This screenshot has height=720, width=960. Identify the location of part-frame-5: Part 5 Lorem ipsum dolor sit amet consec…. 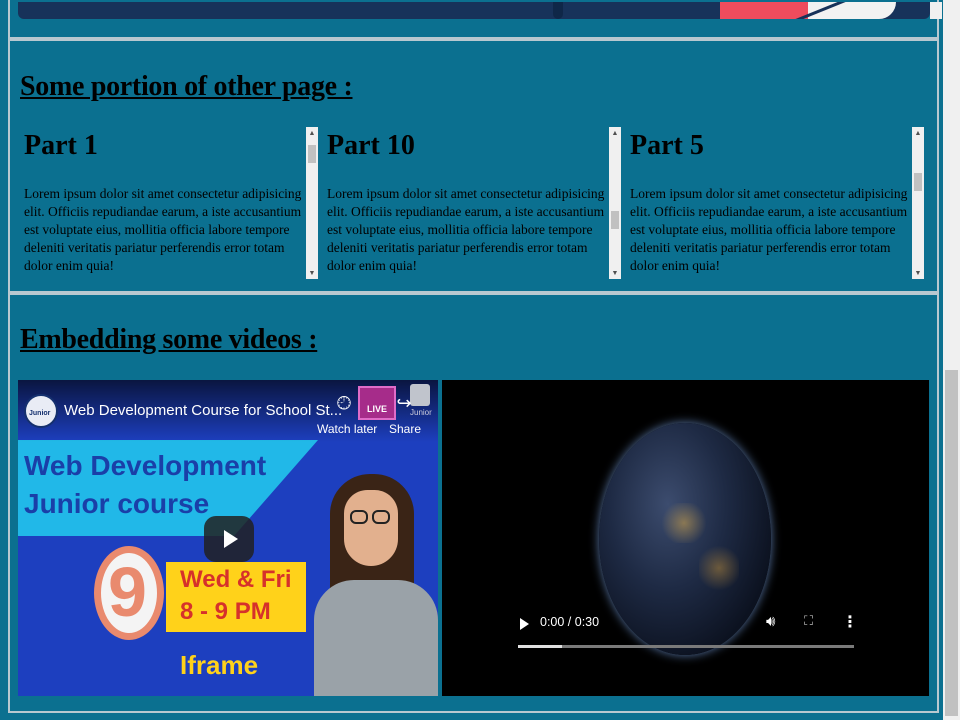
(774, 203).